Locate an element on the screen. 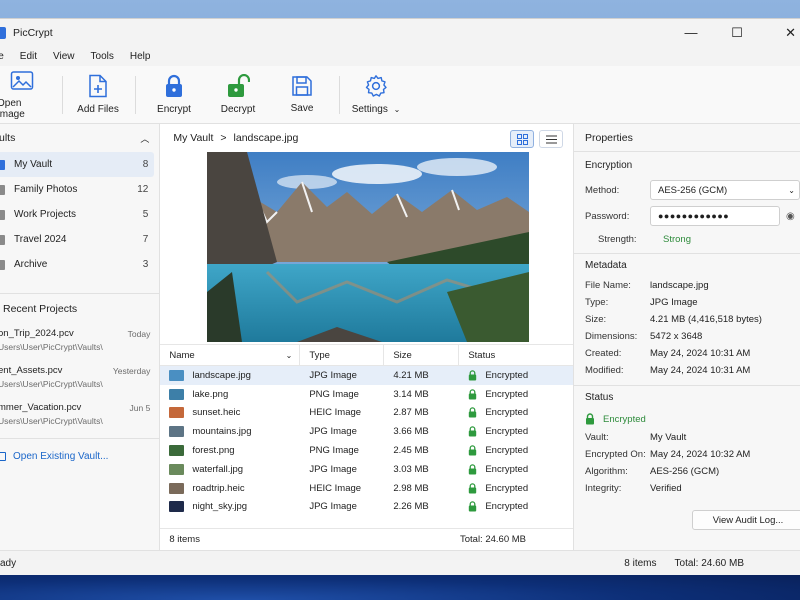 Image resolution: width=800 pixels, height=600 pixels. close-button: ✕ is located at coordinates (780, 32).